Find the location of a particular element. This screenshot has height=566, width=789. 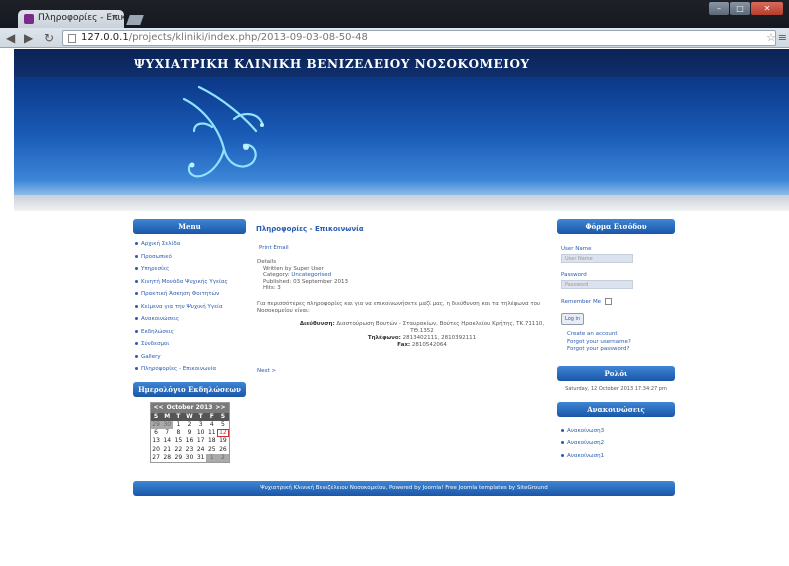

window-controls: – □ ✕ is located at coordinates (746, 8).